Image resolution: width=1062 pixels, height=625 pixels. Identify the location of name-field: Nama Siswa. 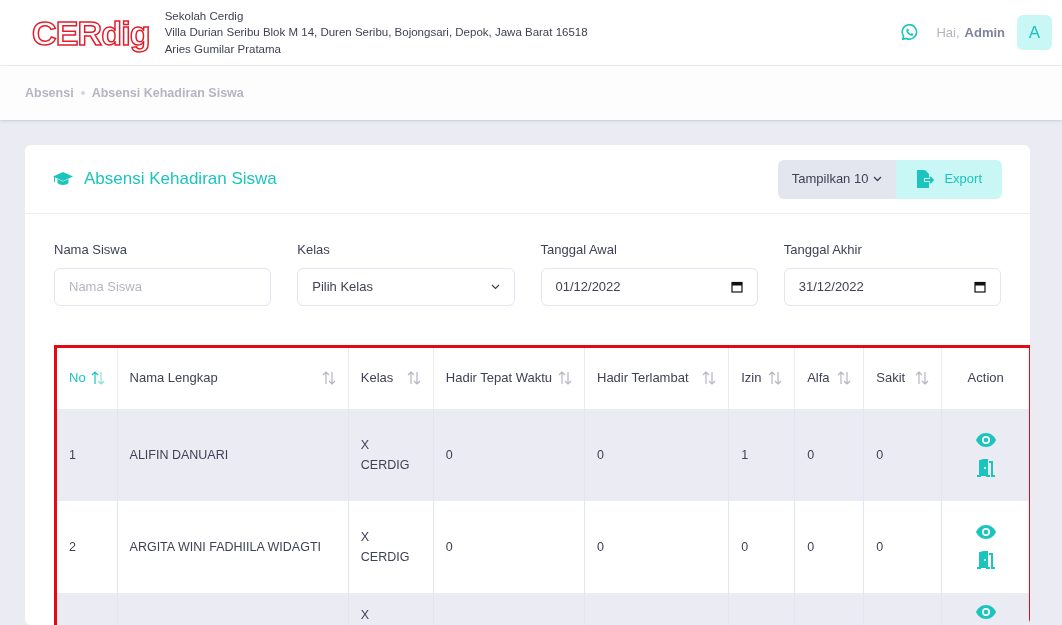
(163, 286).